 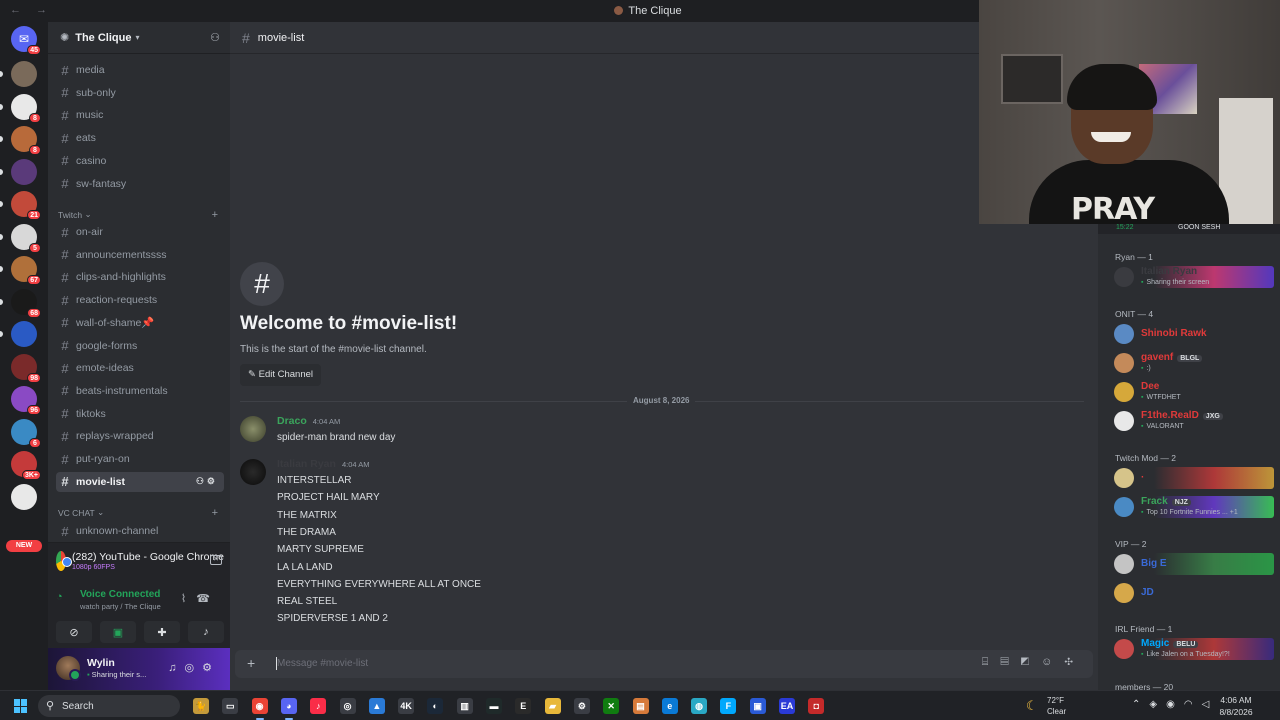 I want to click on gift-icon: ⌸, so click(x=991, y=662).